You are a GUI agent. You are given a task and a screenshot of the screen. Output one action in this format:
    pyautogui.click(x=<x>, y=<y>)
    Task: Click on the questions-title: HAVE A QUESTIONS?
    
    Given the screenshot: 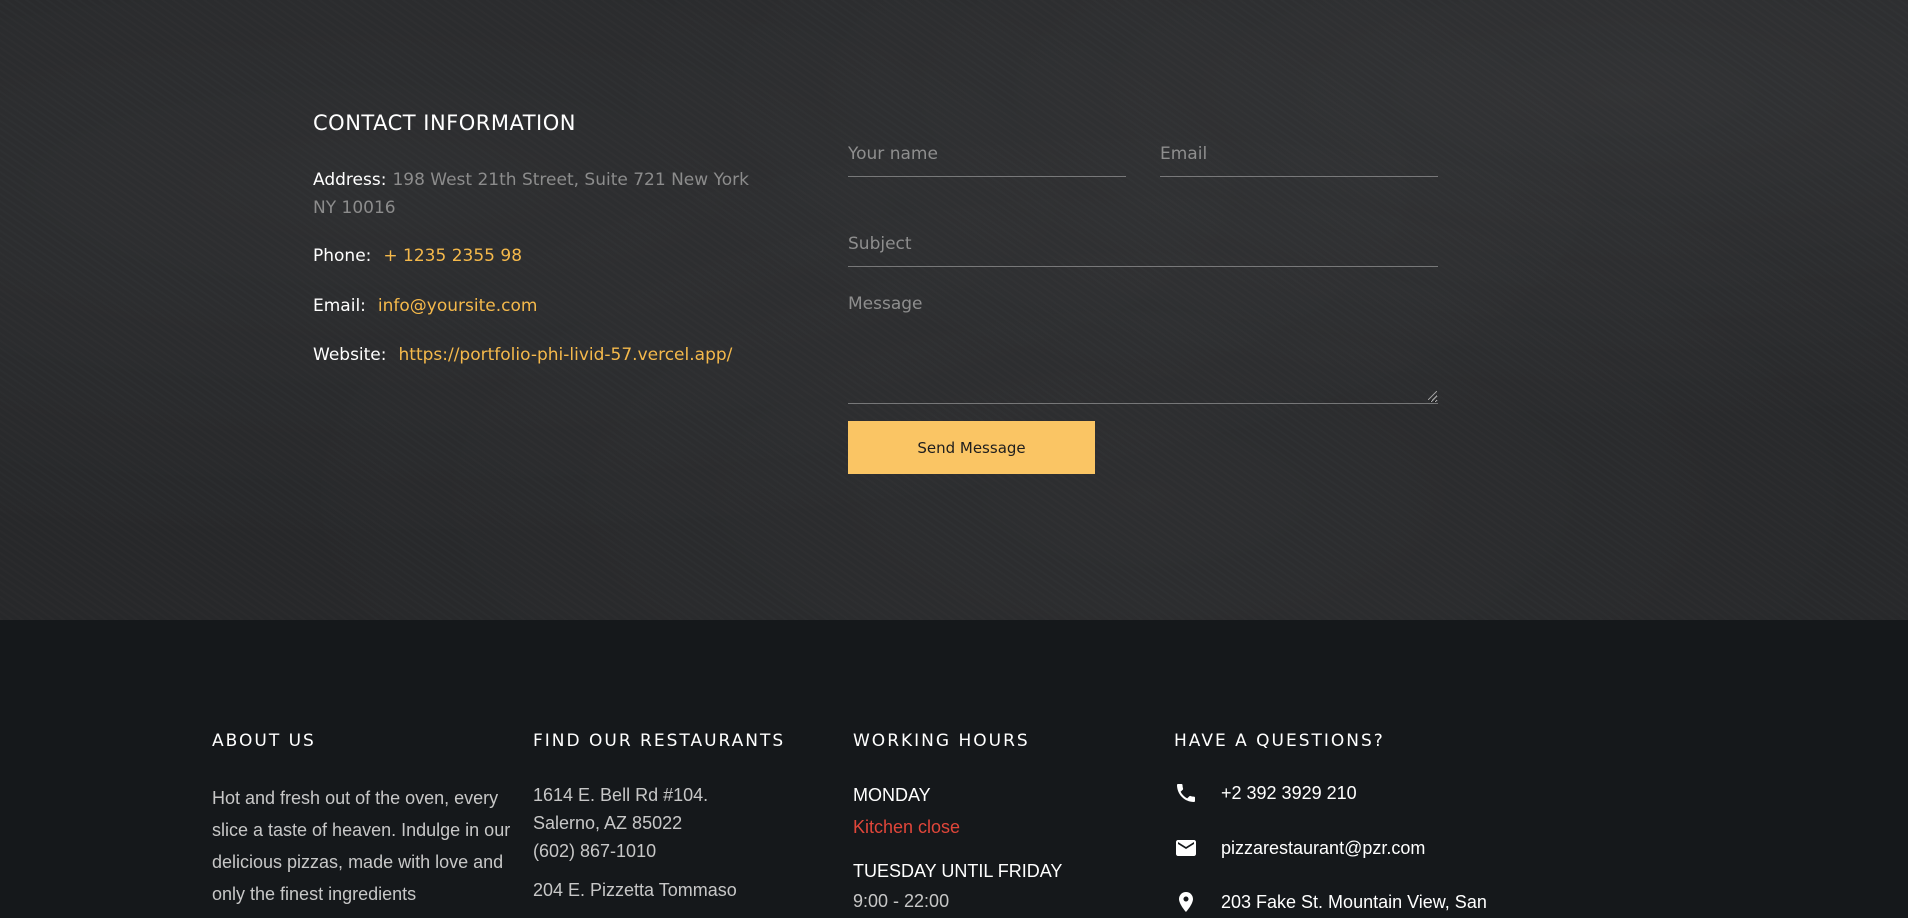 What is the action you would take?
    pyautogui.click(x=1279, y=741)
    